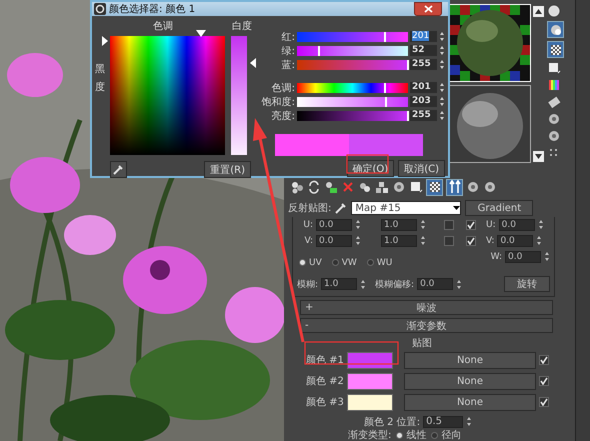 The width and height of the screenshot is (590, 441). Describe the element at coordinates (314, 187) in the screenshot. I see `swap-icon` at that location.